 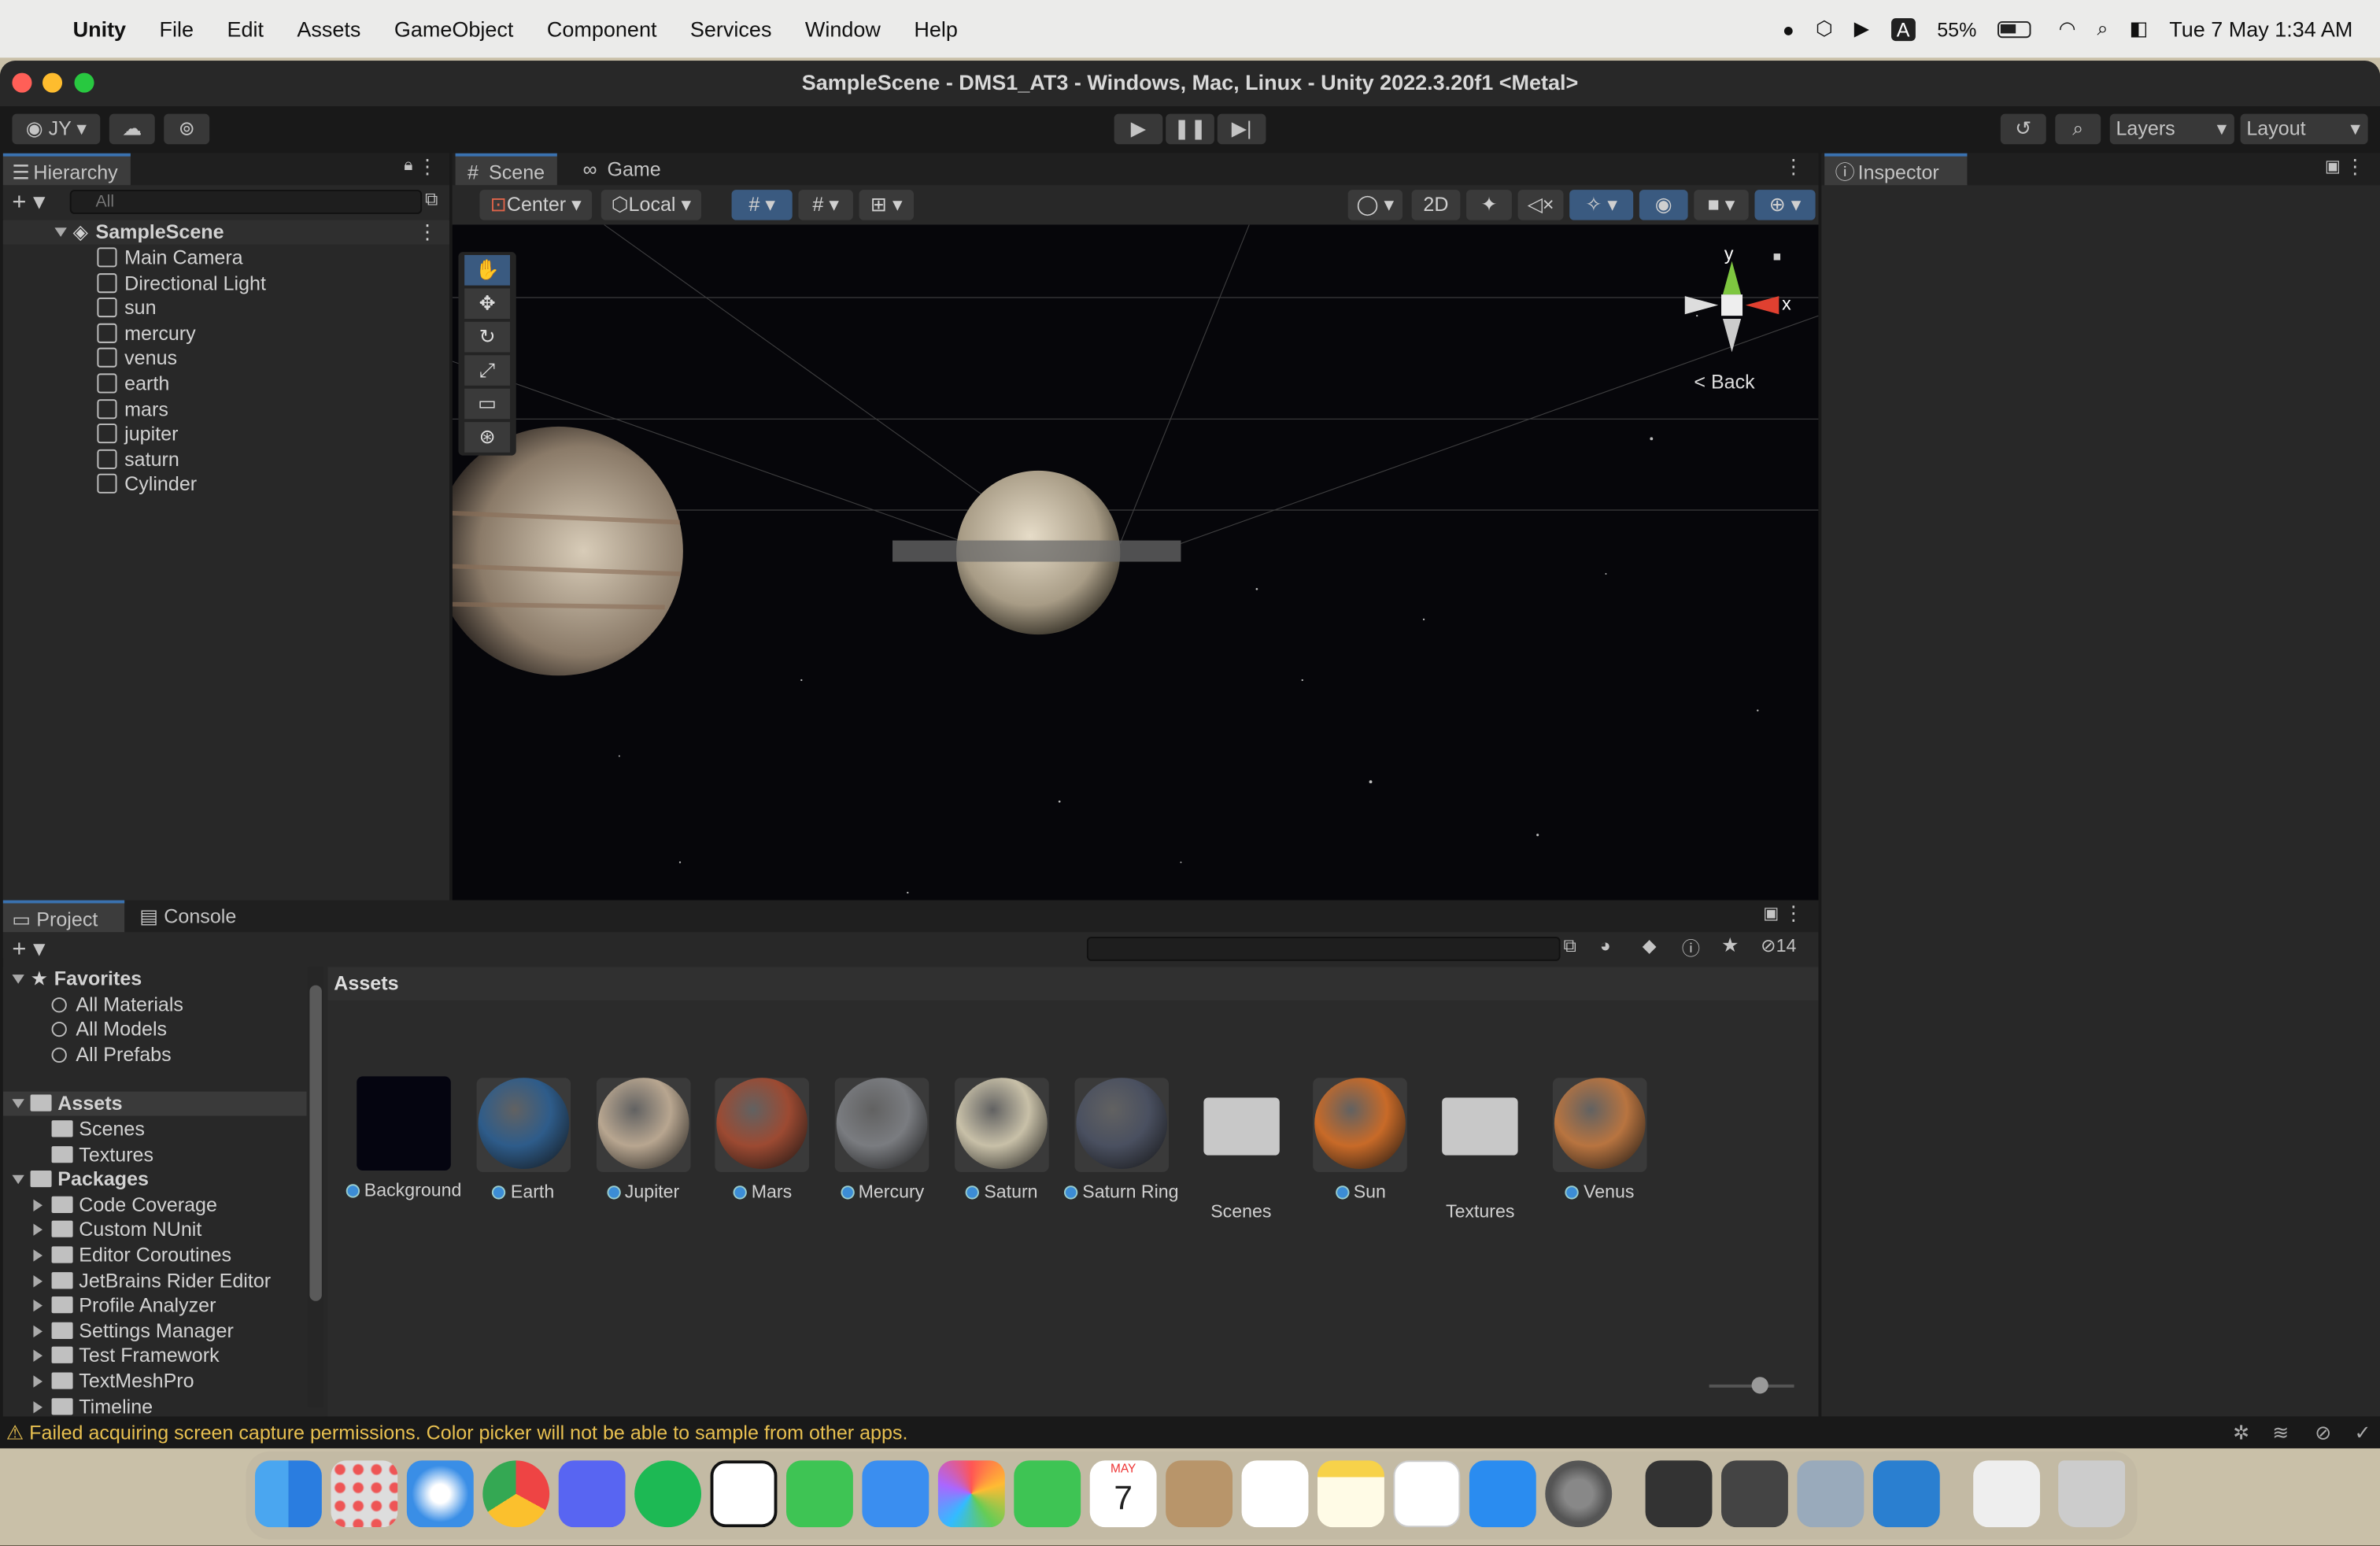 What do you see at coordinates (155, 1129) in the screenshot?
I see `tree-assets-folder: Scenes` at bounding box center [155, 1129].